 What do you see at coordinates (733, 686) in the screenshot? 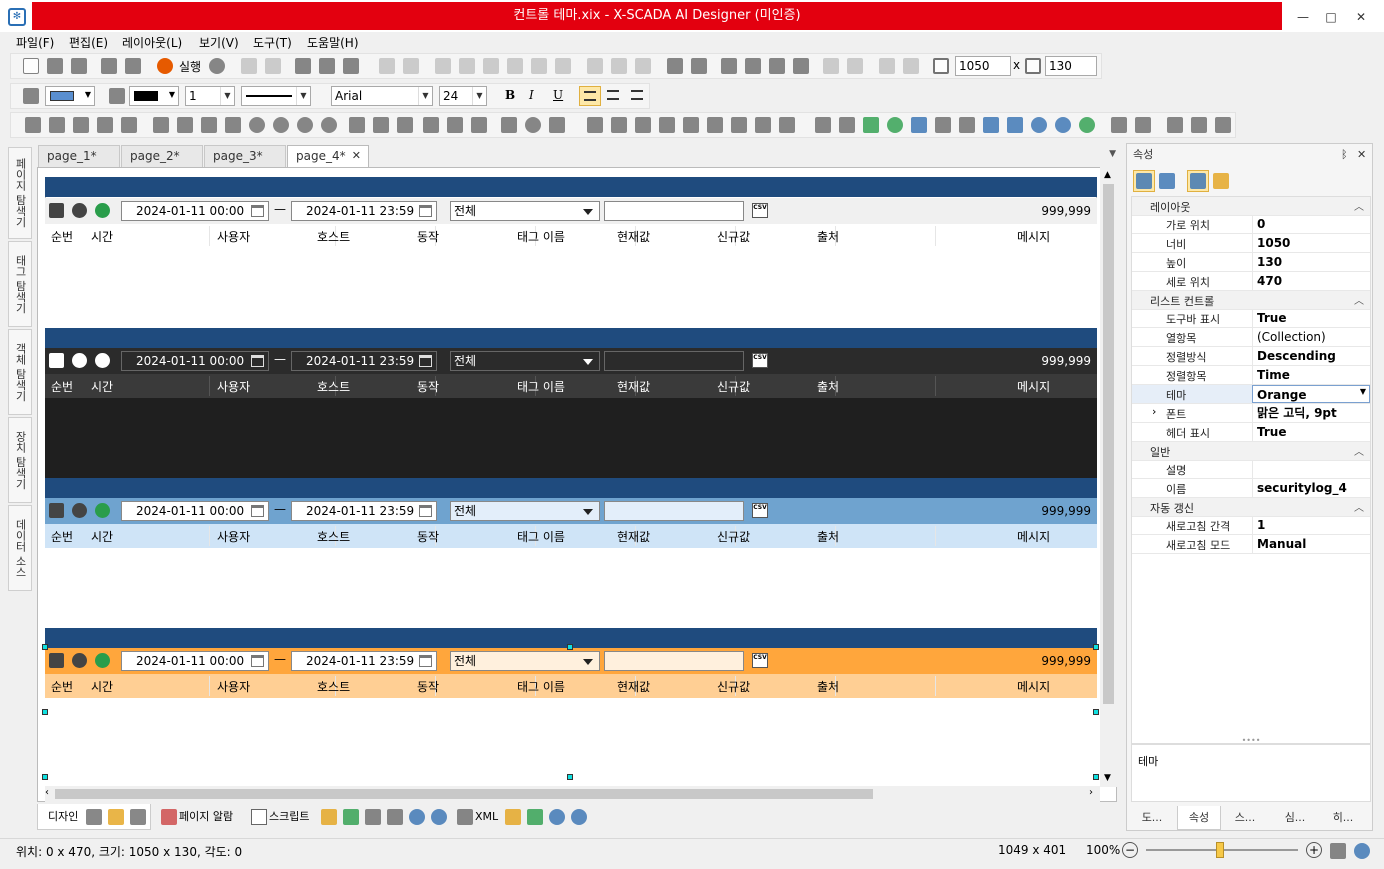
I see `column-header: 신규값` at bounding box center [733, 686].